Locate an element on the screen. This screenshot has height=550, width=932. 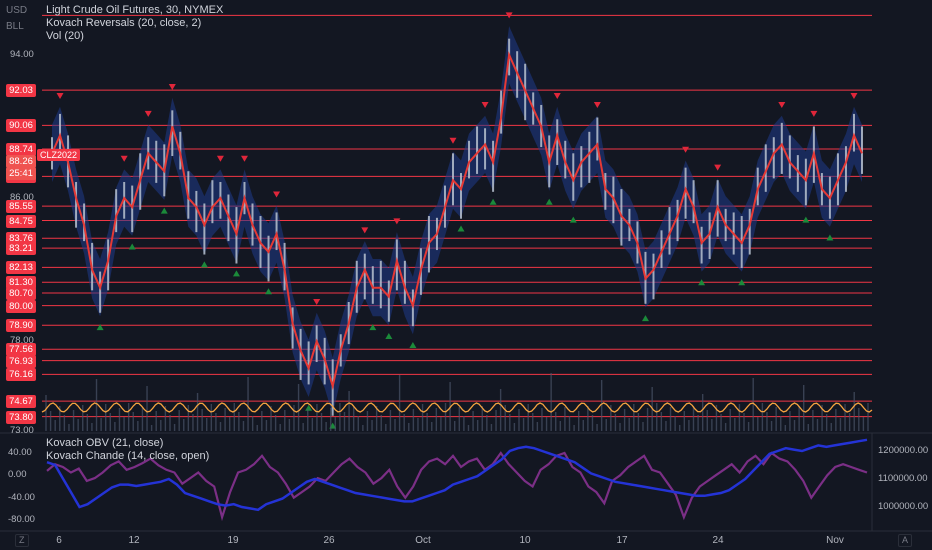
kovach-chande-line is located at coordinates (457, 486).